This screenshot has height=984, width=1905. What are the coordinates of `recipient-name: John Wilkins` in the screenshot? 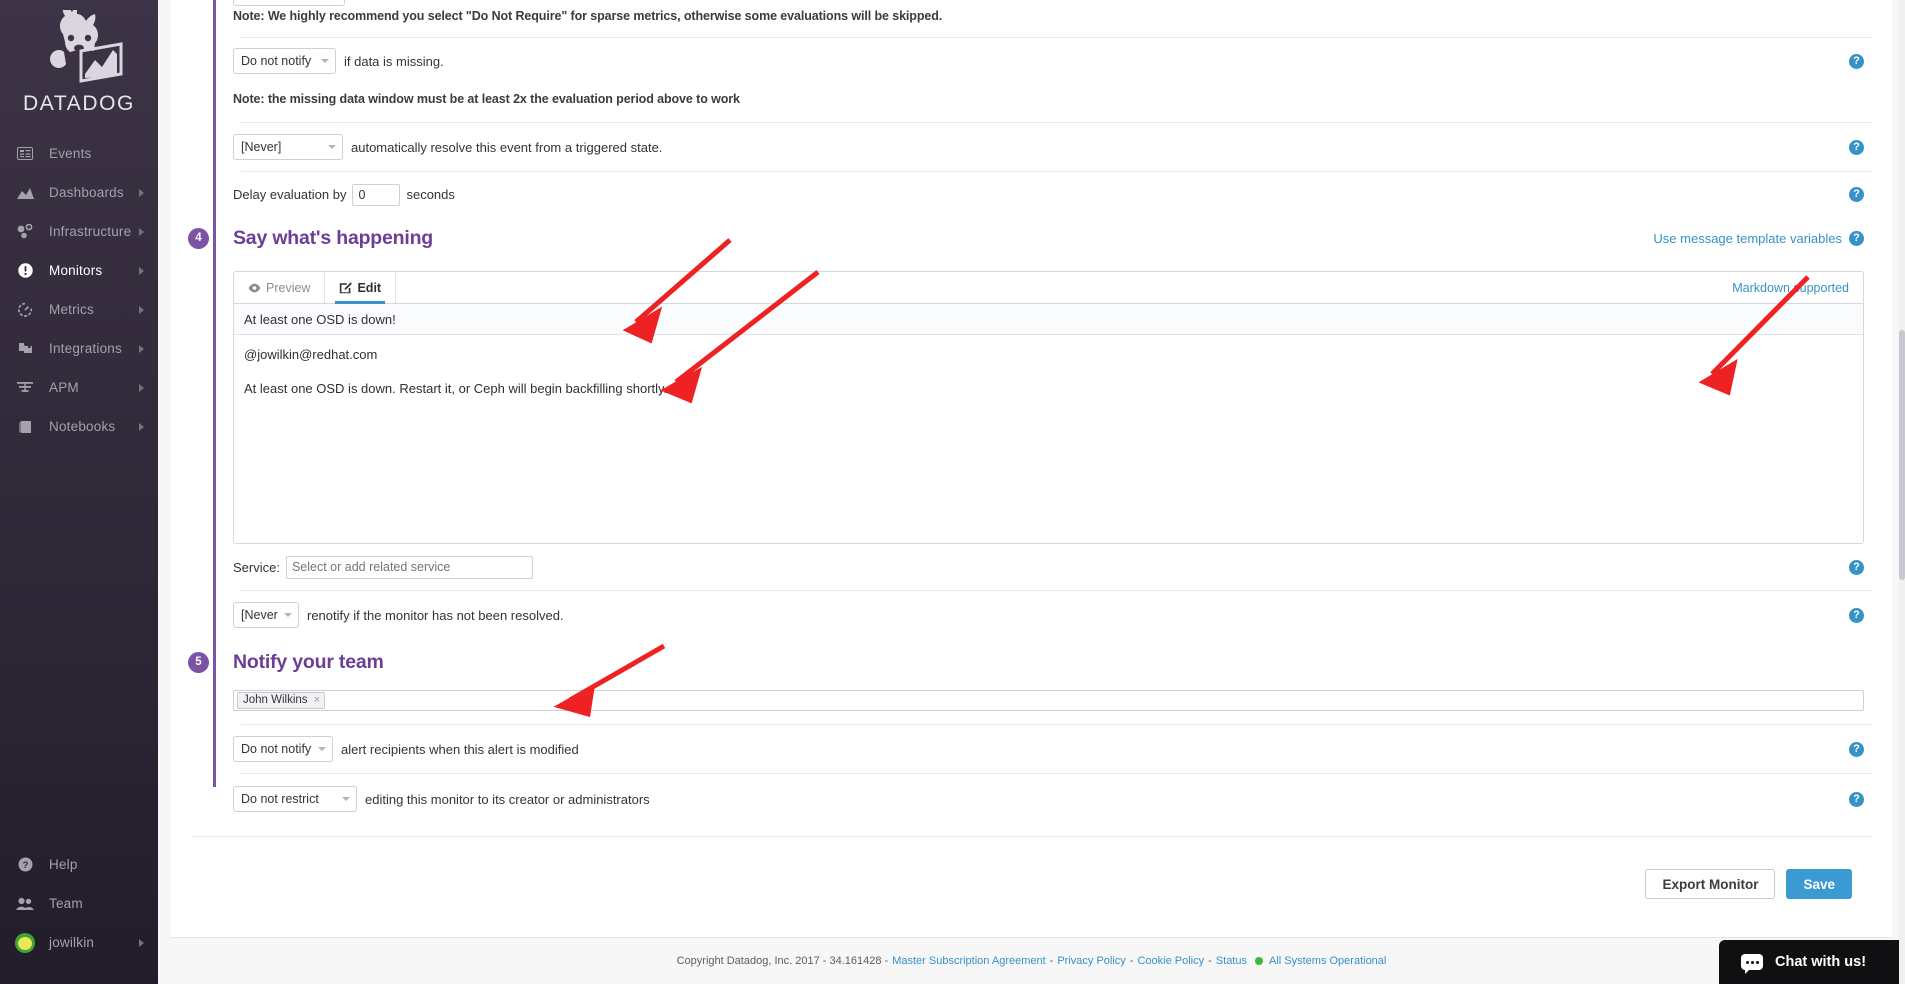 It's located at (275, 700).